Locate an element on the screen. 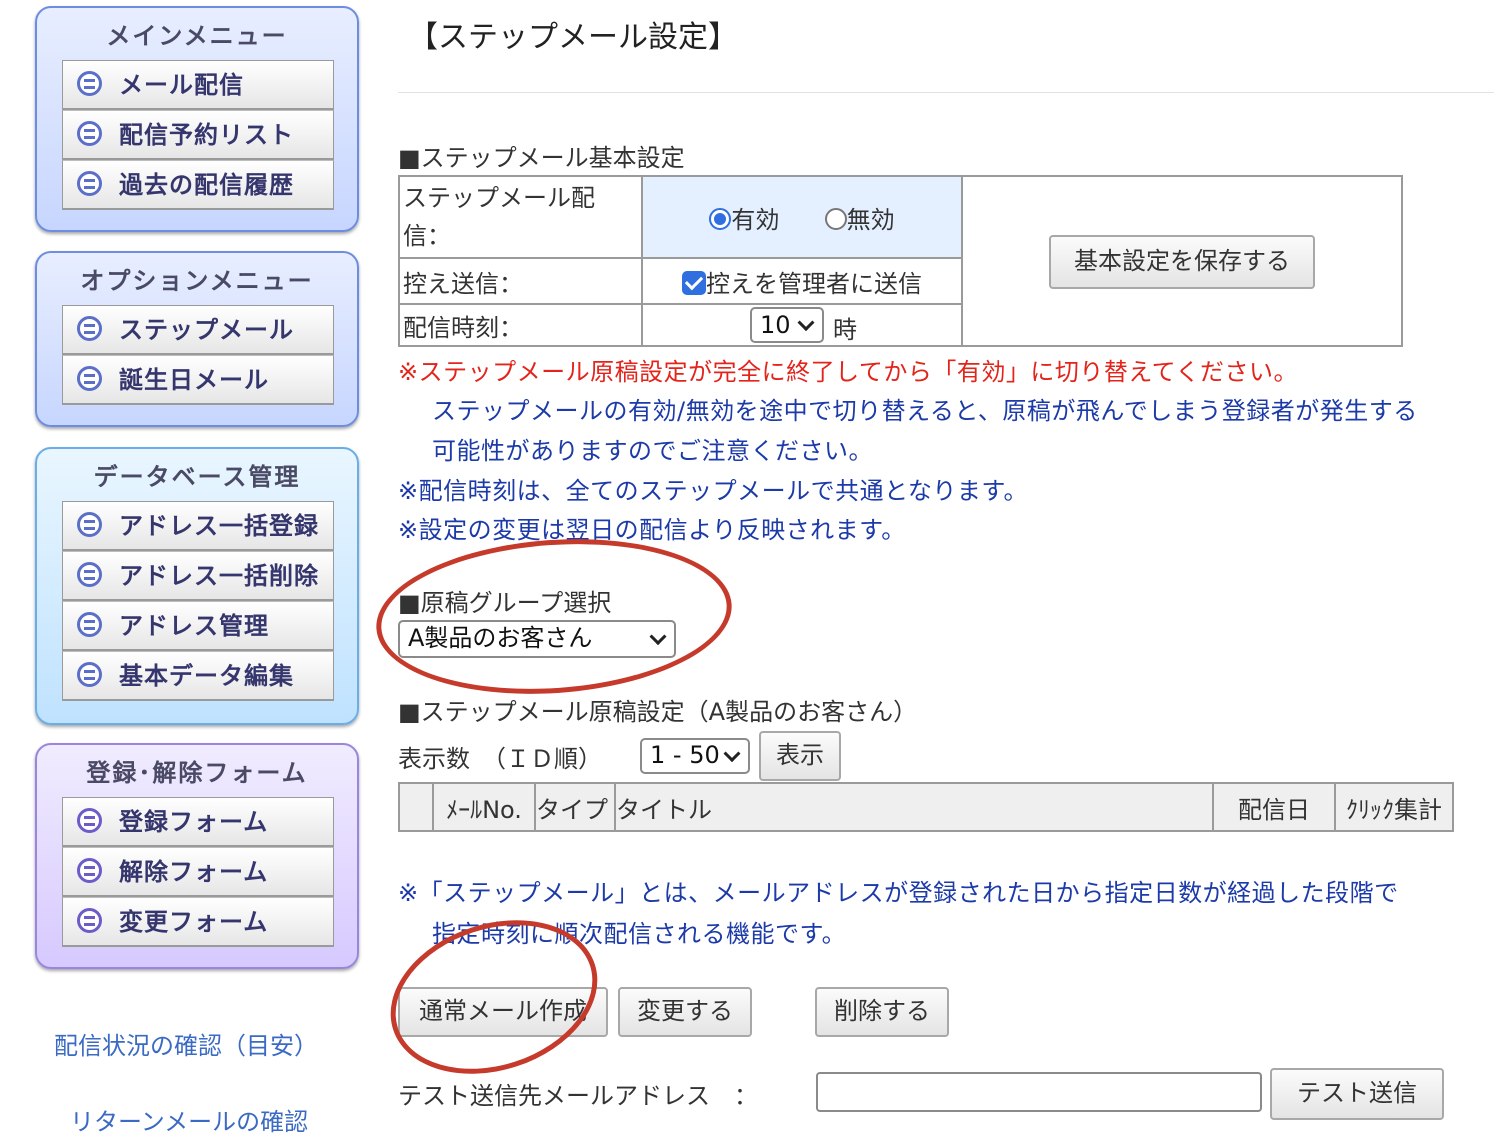  time-label: 配信時刻： is located at coordinates (520, 325).